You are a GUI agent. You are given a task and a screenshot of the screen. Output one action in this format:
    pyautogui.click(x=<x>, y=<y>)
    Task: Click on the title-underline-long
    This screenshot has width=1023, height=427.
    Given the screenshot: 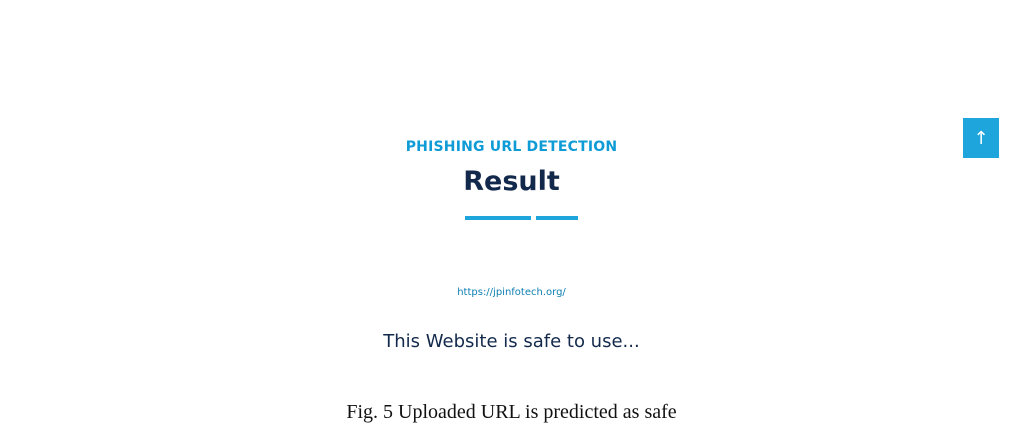 What is the action you would take?
    pyautogui.click(x=498, y=218)
    